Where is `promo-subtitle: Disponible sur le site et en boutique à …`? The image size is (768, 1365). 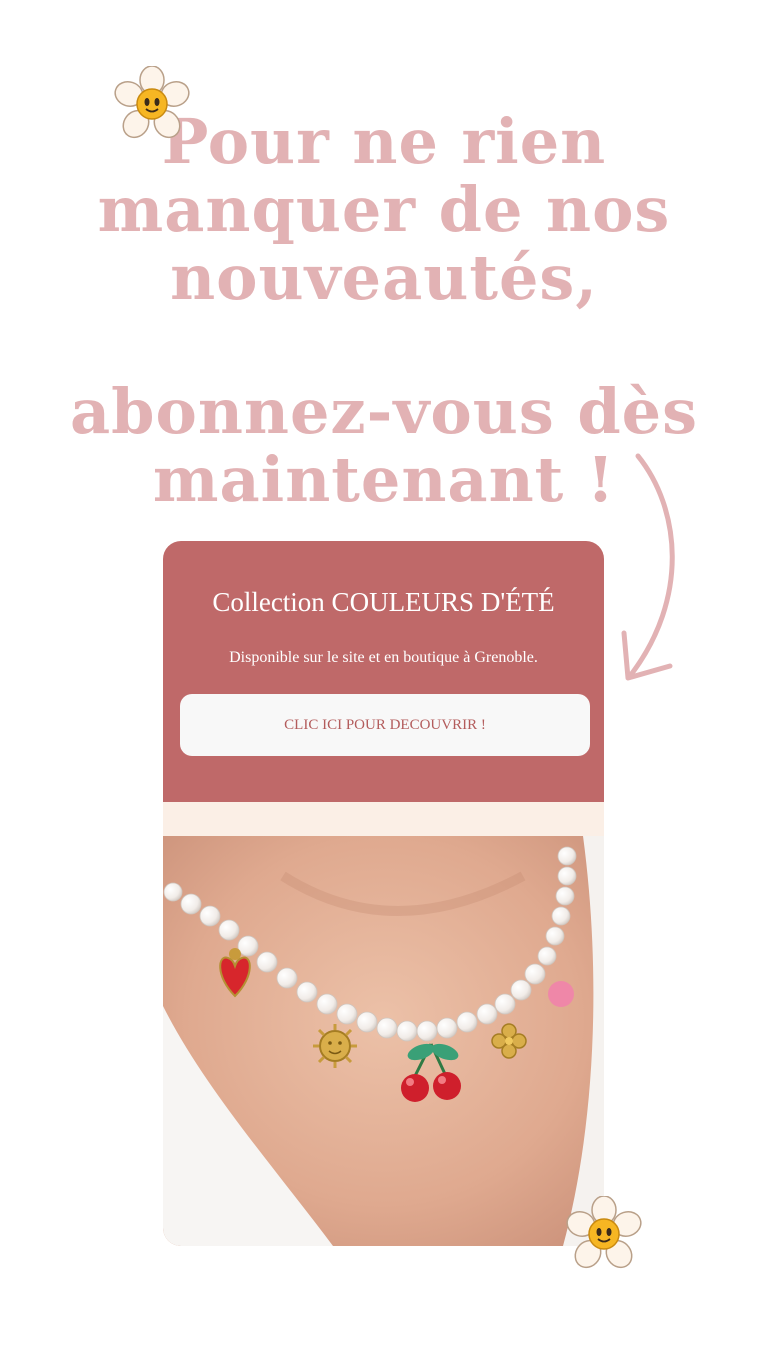 promo-subtitle: Disponible sur le site et en boutique à … is located at coordinates (383, 657).